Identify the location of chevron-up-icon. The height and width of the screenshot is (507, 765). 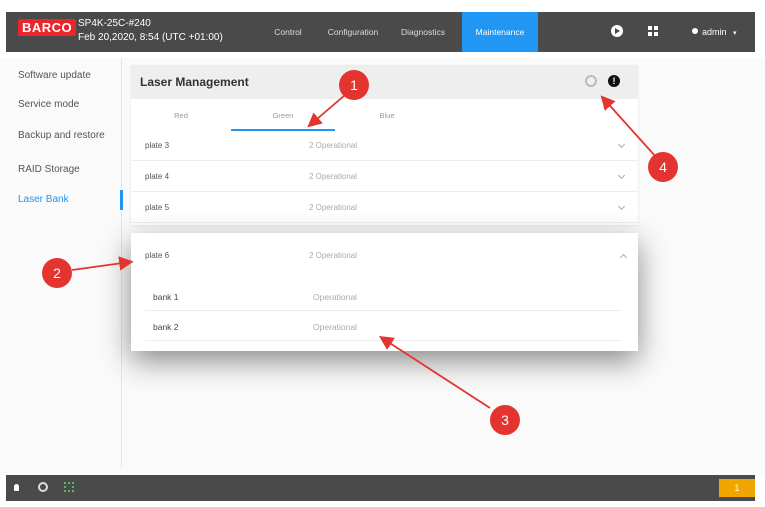
(623, 257).